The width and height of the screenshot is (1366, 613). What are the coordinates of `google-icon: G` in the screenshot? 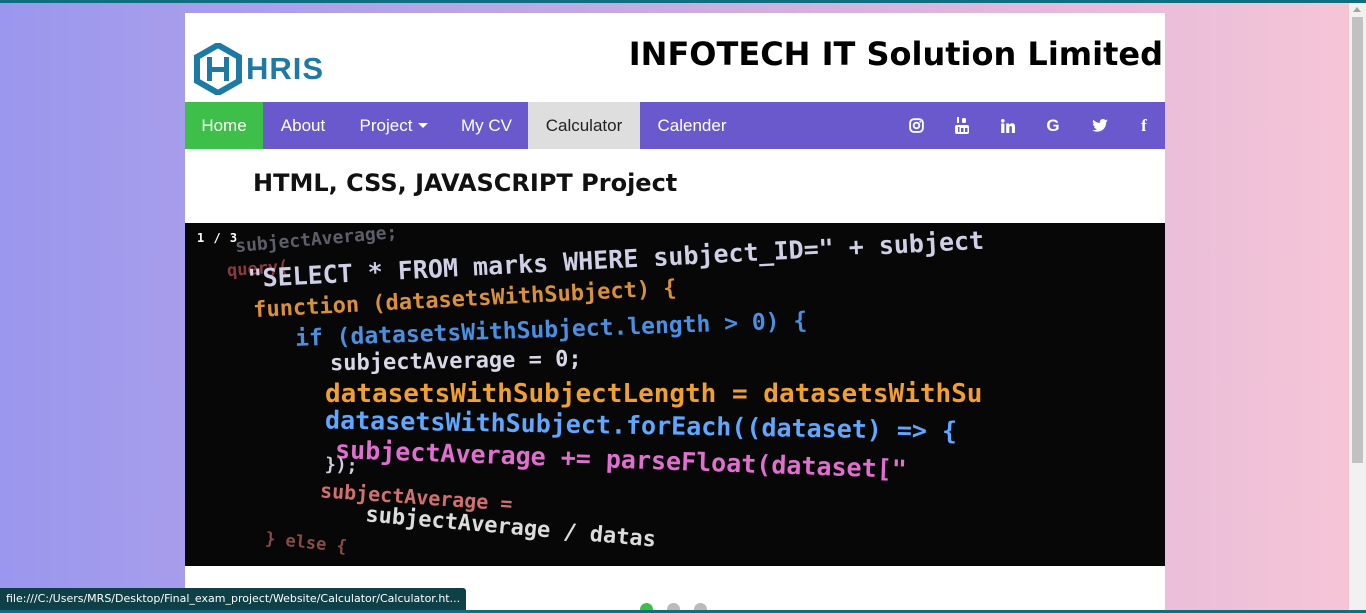 It's located at (1053, 125).